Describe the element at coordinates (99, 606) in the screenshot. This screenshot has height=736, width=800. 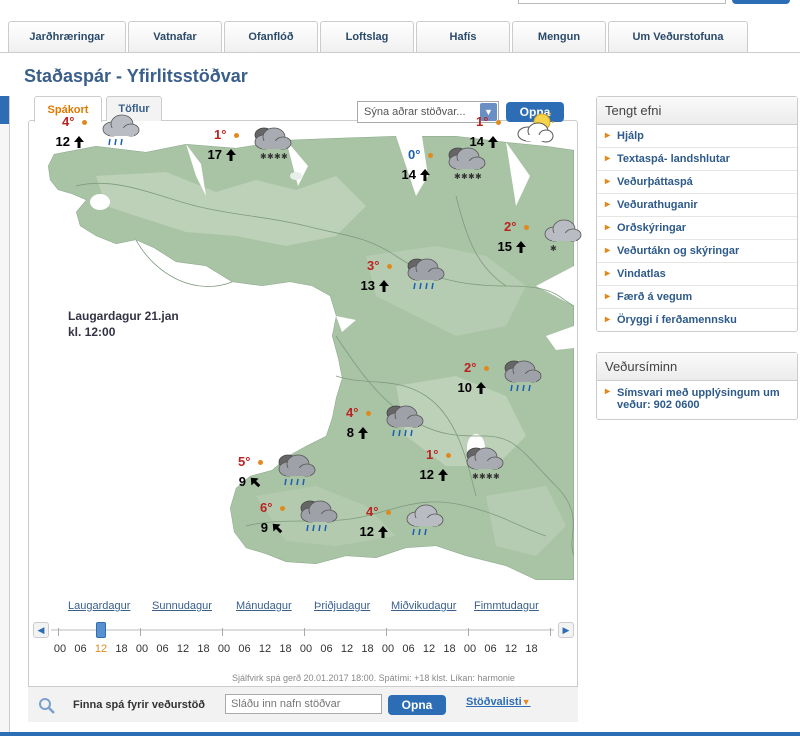
I see `day-link: Laugardagur` at that location.